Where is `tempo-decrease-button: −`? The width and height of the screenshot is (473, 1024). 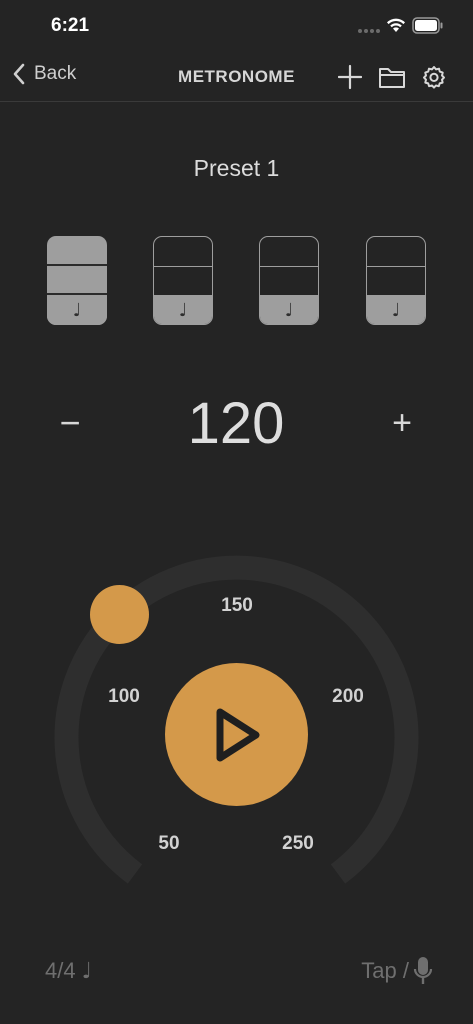
tempo-decrease-button: − is located at coordinates (70, 423).